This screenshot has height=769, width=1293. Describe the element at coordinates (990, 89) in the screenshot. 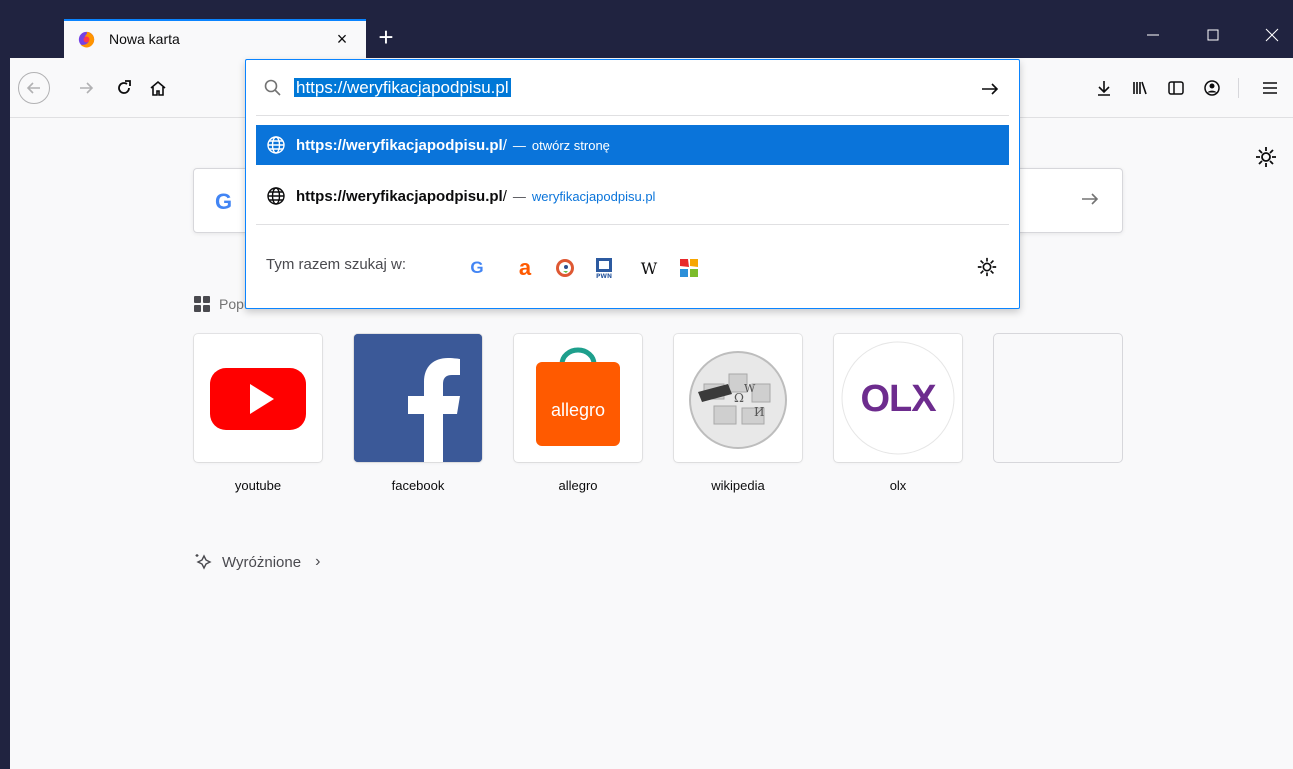

I see `go-arrow-icon` at that location.